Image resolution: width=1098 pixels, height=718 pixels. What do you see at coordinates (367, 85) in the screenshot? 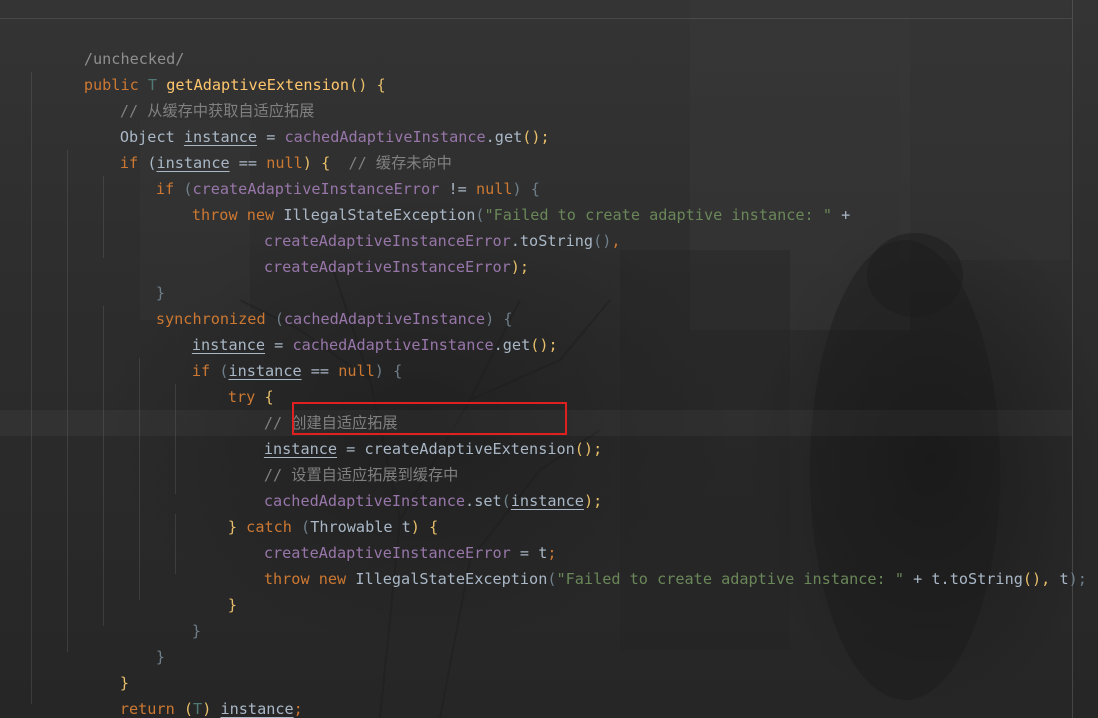
I see `punctuation: () {` at bounding box center [367, 85].